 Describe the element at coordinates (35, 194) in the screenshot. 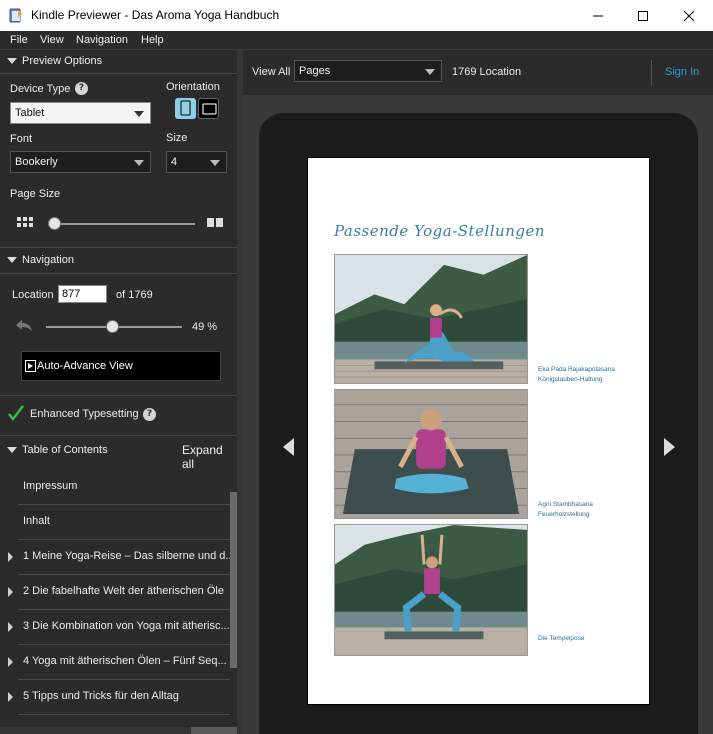

I see `page-size-label: Page Size` at that location.